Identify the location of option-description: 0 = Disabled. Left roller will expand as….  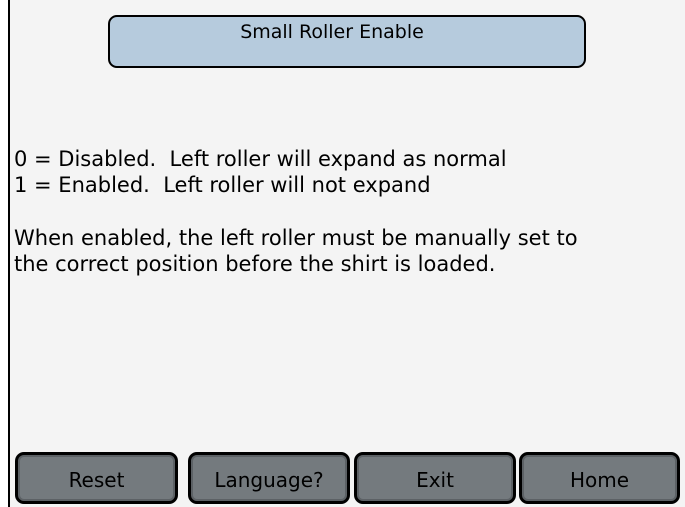
(260, 172).